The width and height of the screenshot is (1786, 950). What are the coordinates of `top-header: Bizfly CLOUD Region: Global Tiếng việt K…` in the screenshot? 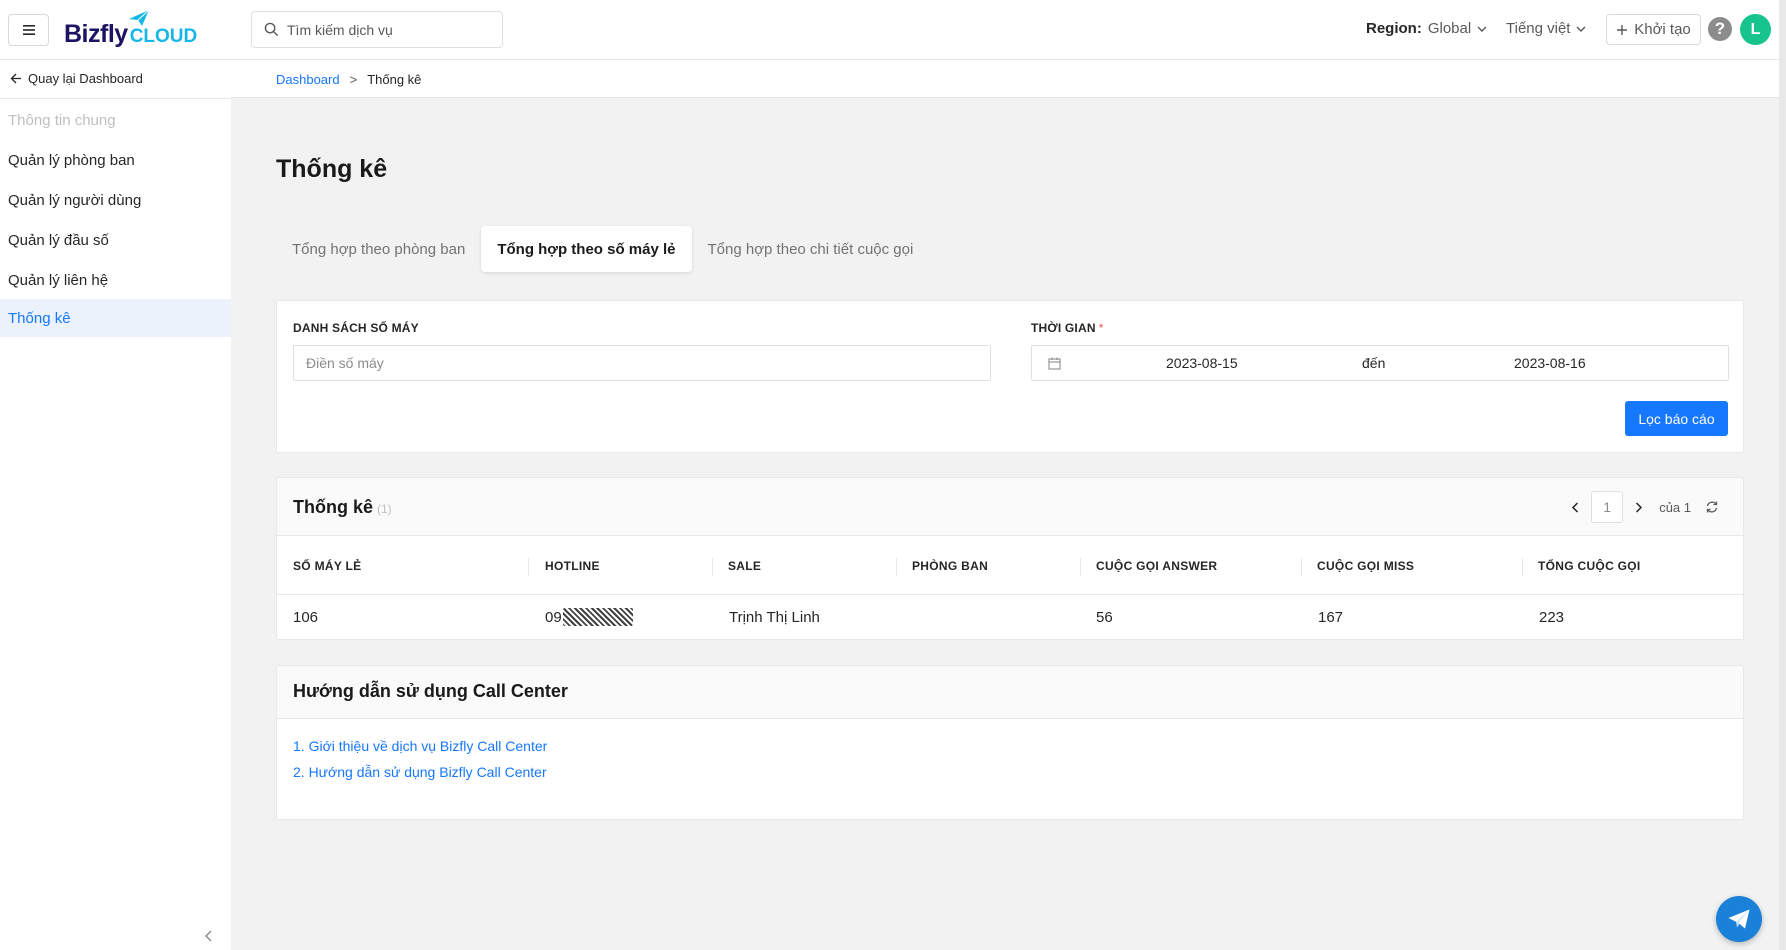 It's located at (893, 30).